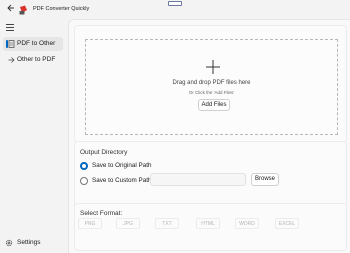 The image size is (350, 253). I want to click on pdf-doc-icon, so click(11, 44).